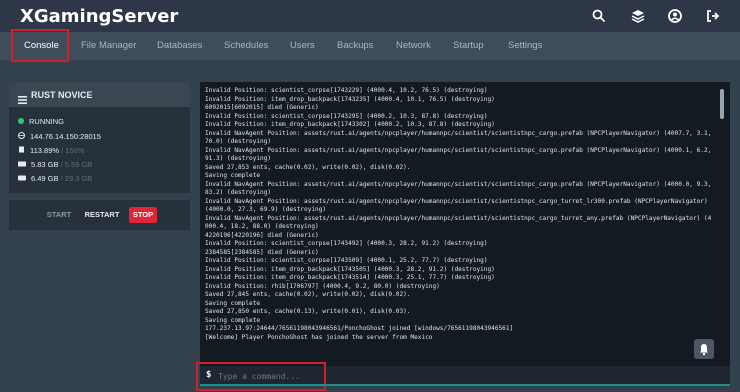  I want to click on logout-icon, so click(713, 16).